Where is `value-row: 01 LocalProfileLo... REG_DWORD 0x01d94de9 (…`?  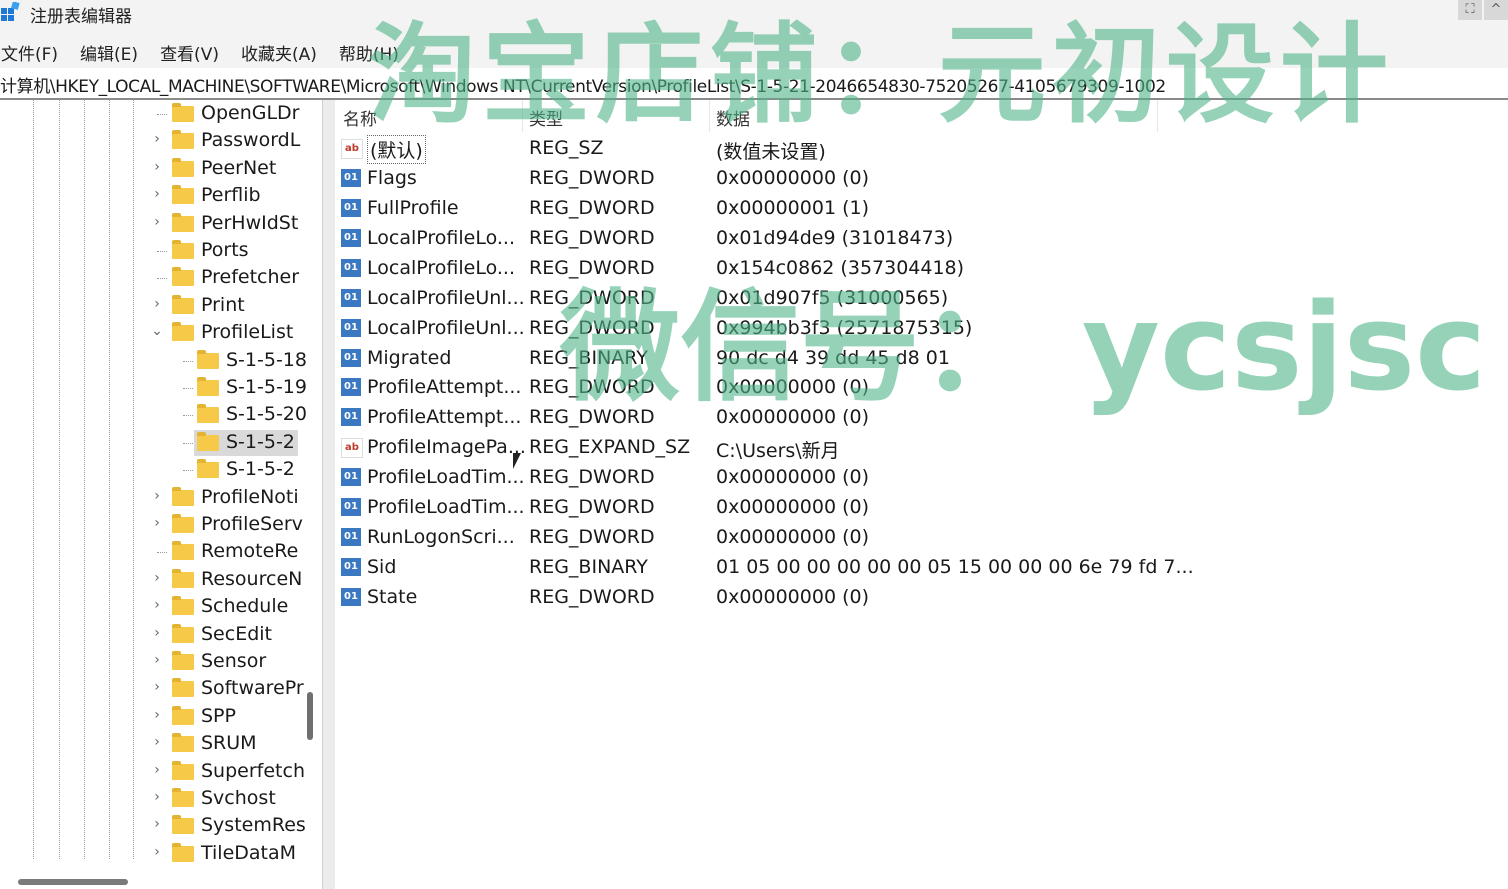 value-row: 01 LocalProfileLo... REG_DWORD 0x01d94de9 (… is located at coordinates (921, 239).